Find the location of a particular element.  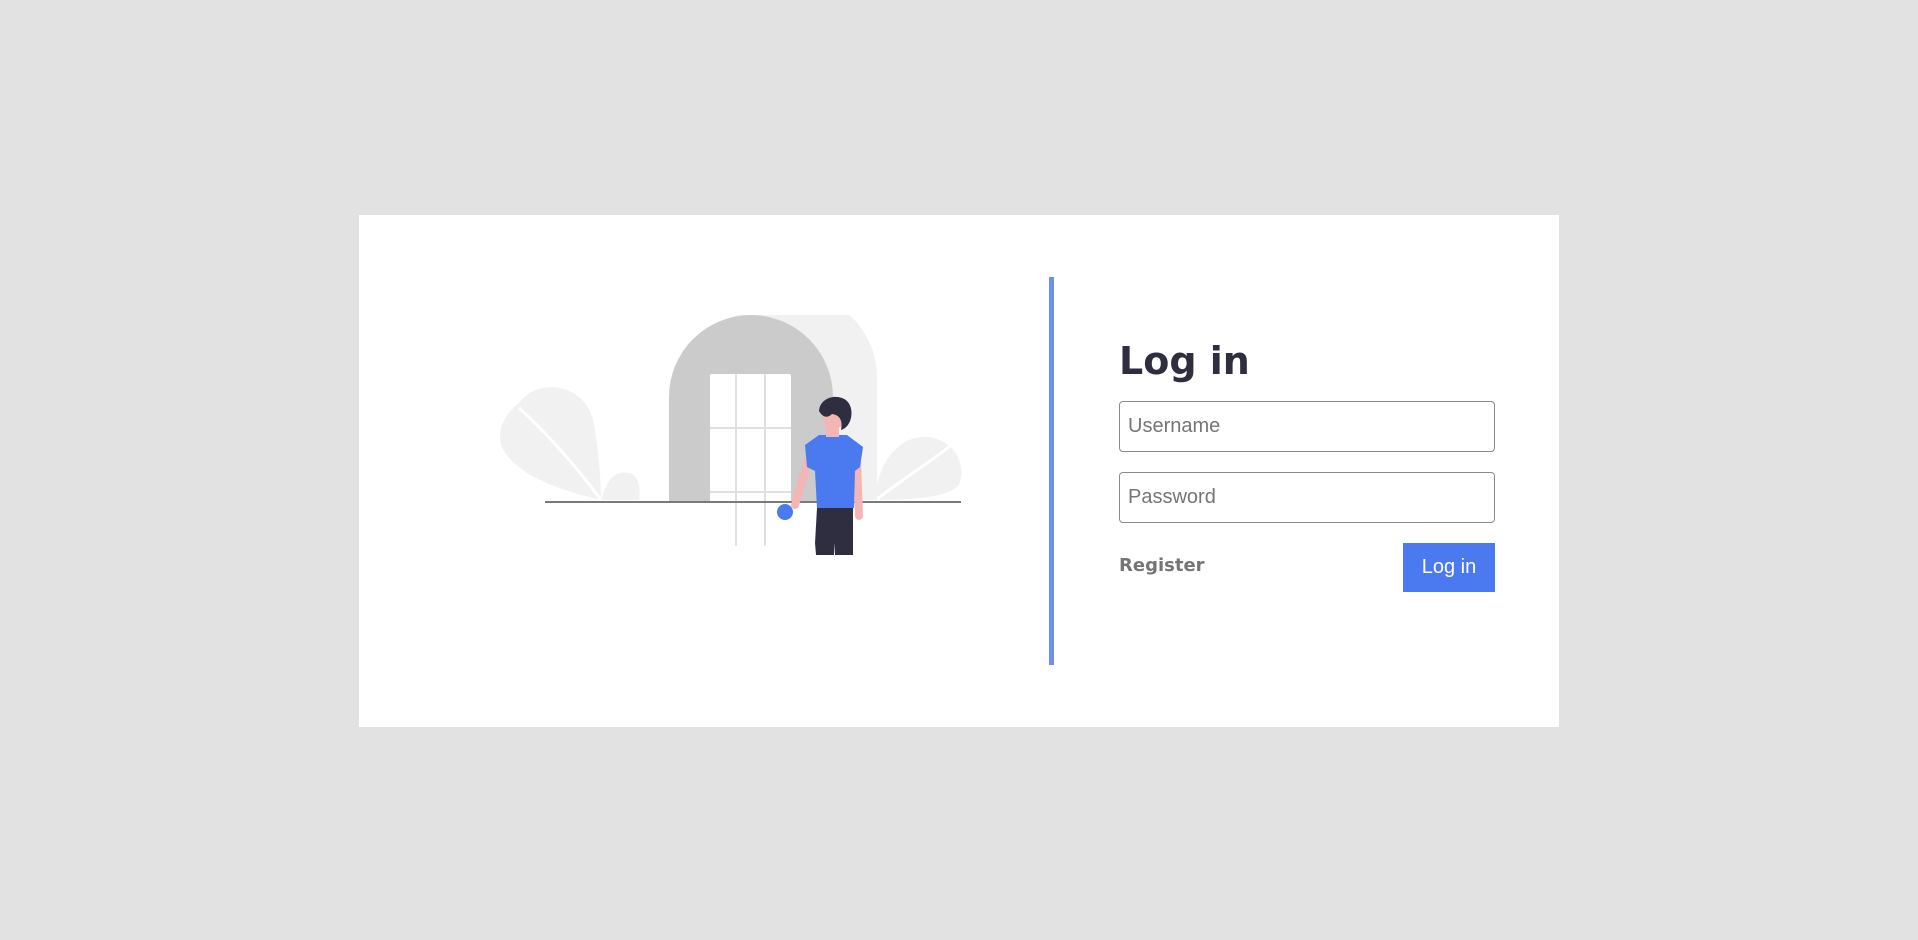

register-link: Register is located at coordinates (1162, 565).